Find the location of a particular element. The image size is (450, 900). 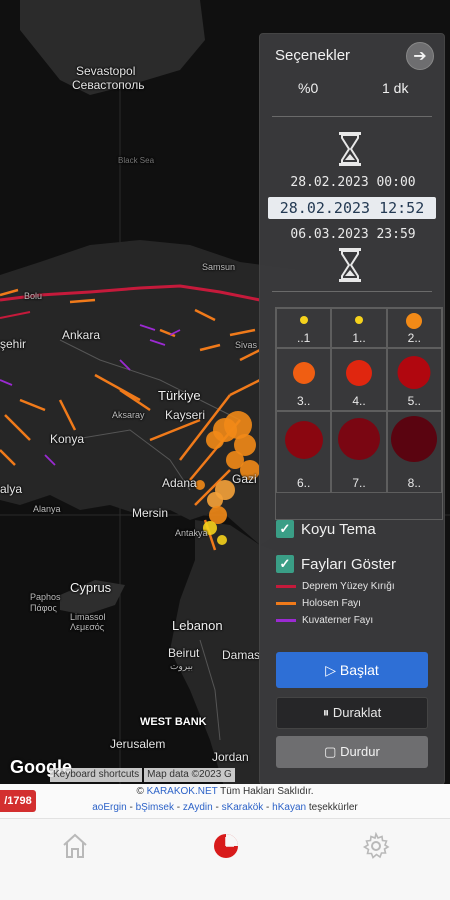

map-label-beirut: Beirut is located at coordinates (184, 653).